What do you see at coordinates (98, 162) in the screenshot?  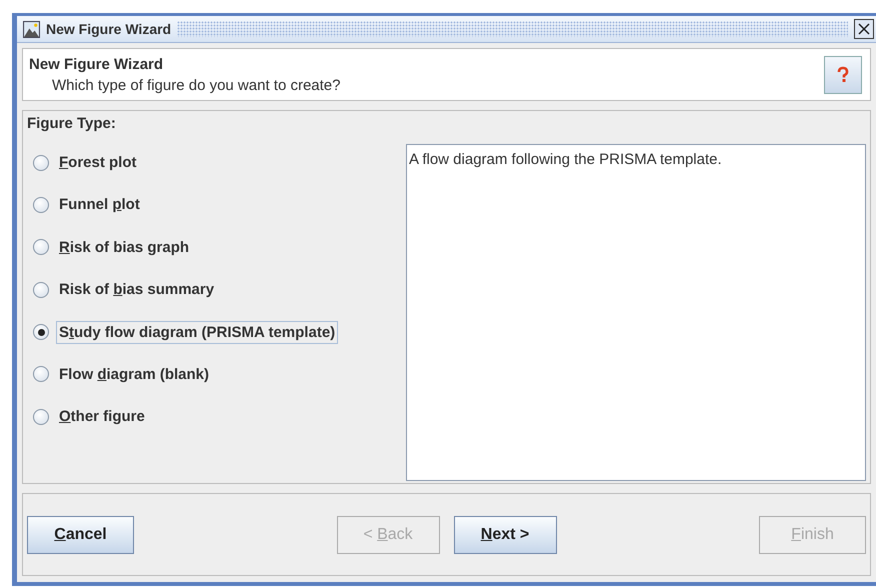 I see `option-label: Forest plot` at bounding box center [98, 162].